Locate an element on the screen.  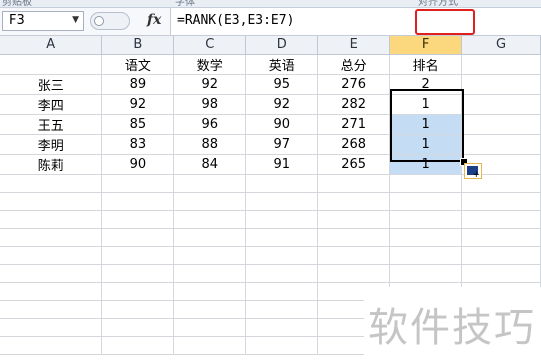
column-header-G: G is located at coordinates (501, 45).